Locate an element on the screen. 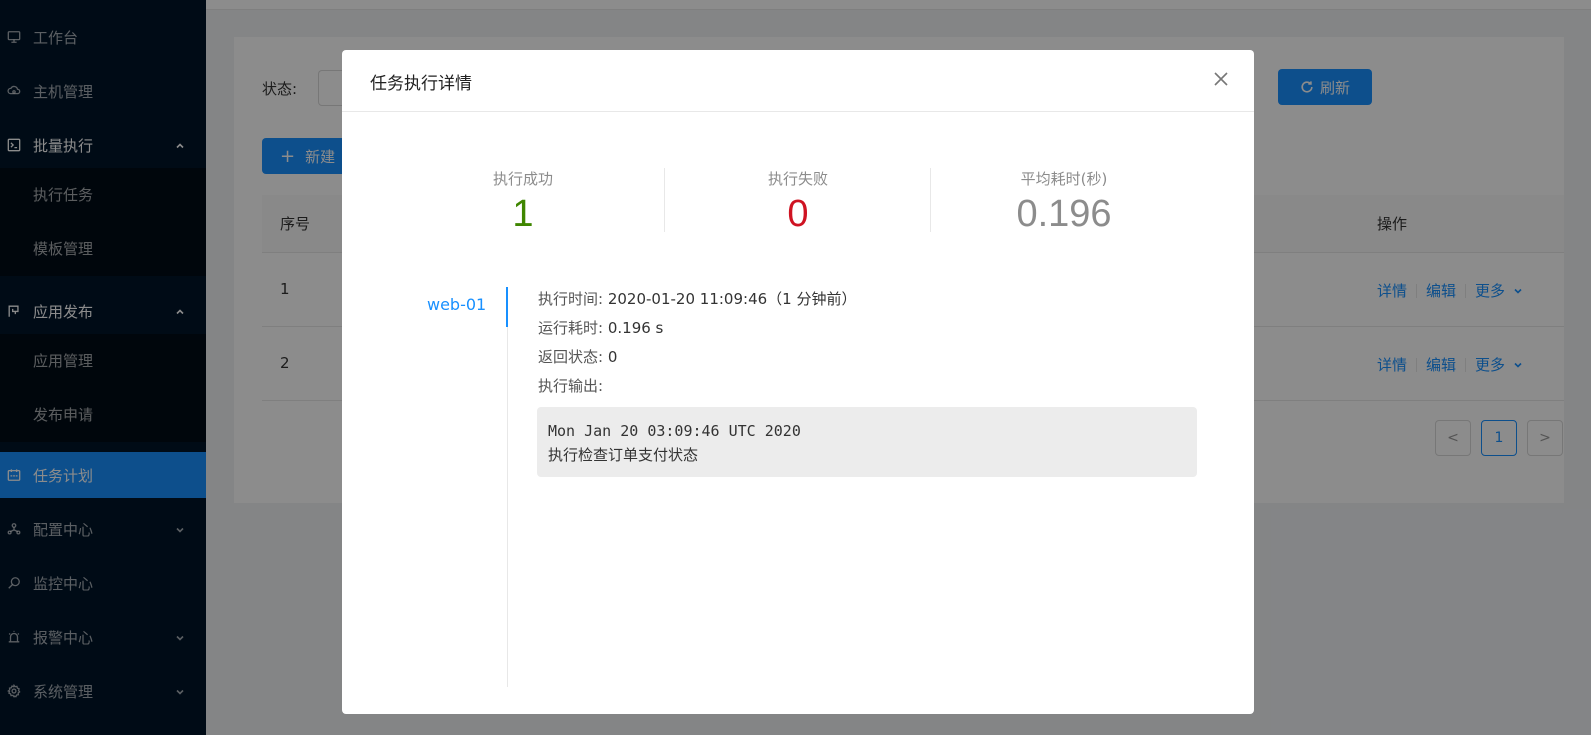  modal-title: 任务执行详情 is located at coordinates (421, 84).